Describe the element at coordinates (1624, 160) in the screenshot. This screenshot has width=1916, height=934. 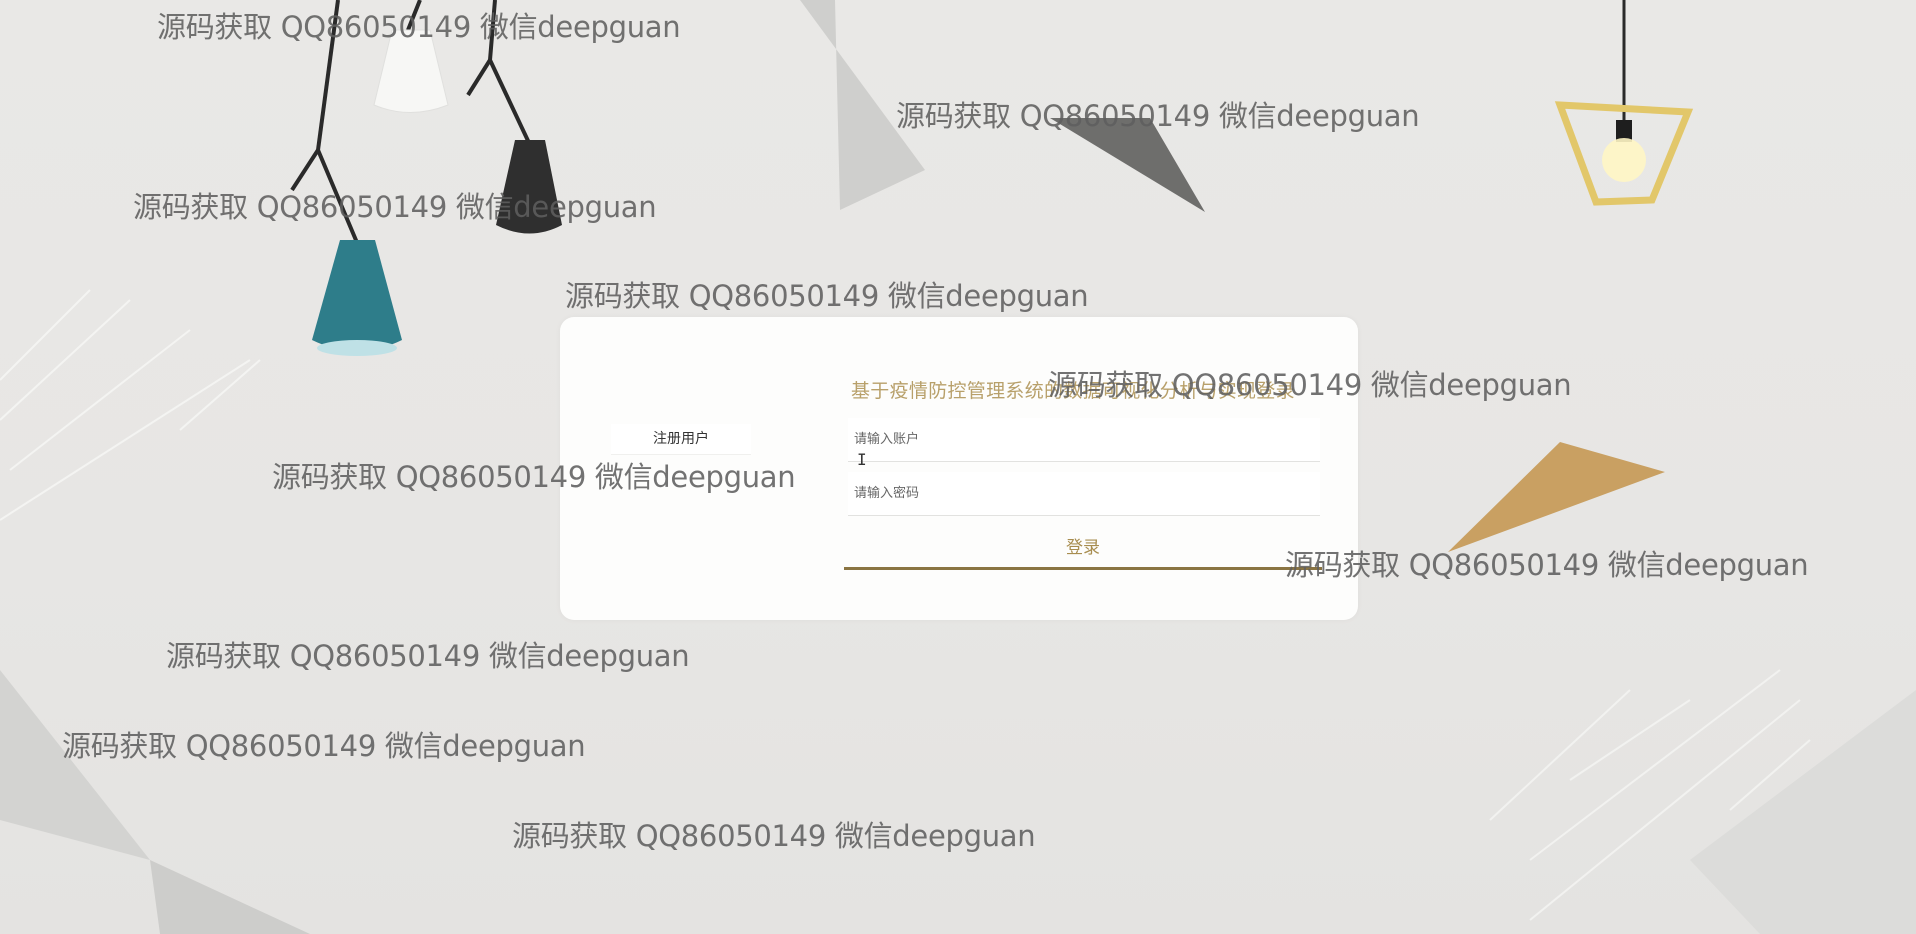
I see `gold-lamp-bulb` at that location.